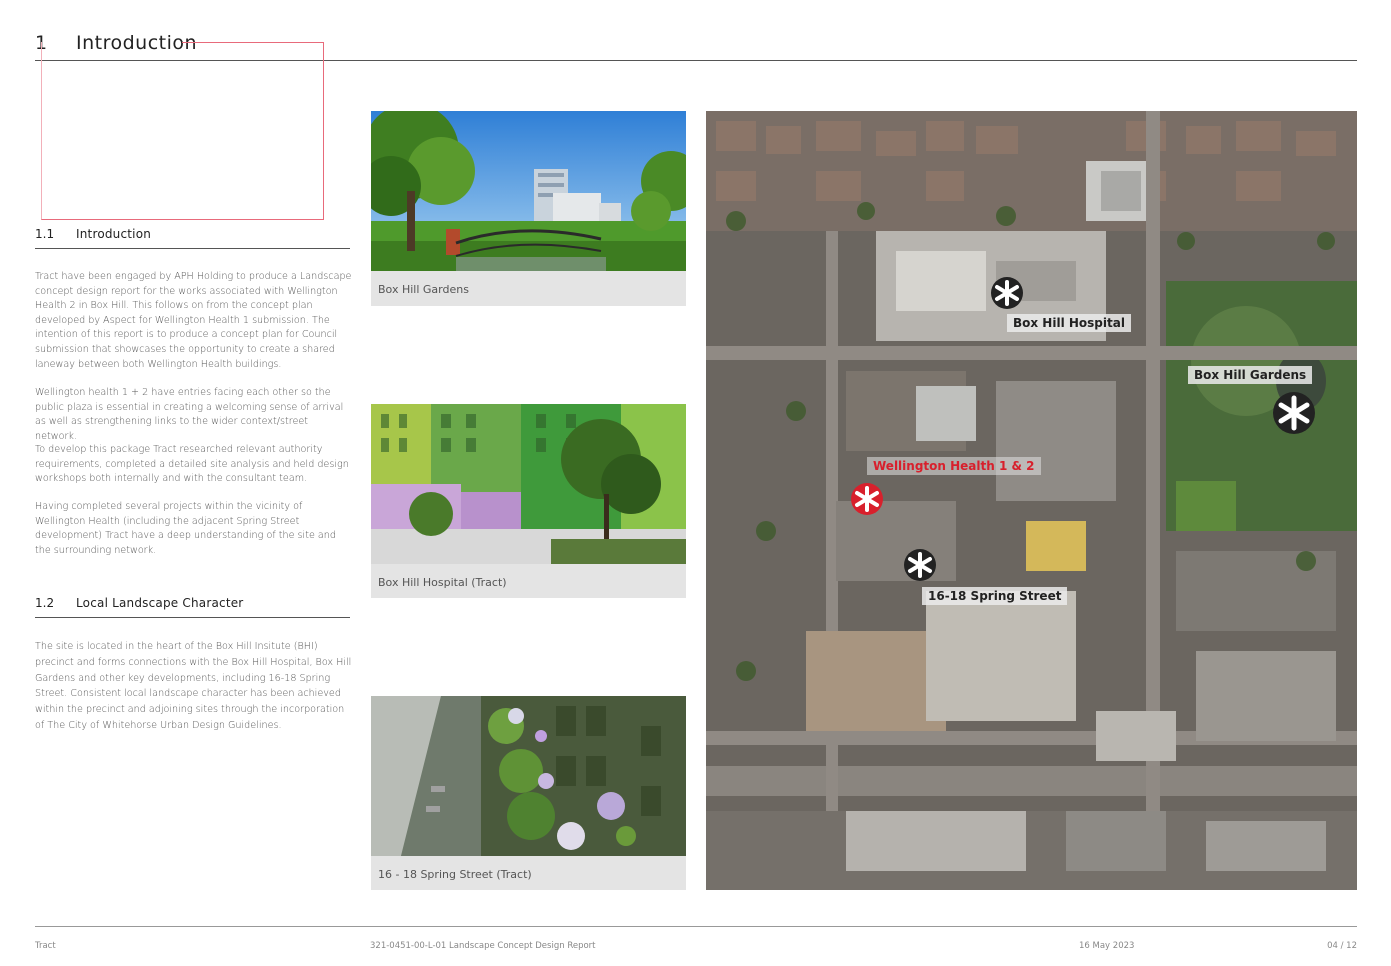 The width and height of the screenshot is (1391, 966). I want to click on photo-caption: Box Hill Gardens, so click(528, 288).